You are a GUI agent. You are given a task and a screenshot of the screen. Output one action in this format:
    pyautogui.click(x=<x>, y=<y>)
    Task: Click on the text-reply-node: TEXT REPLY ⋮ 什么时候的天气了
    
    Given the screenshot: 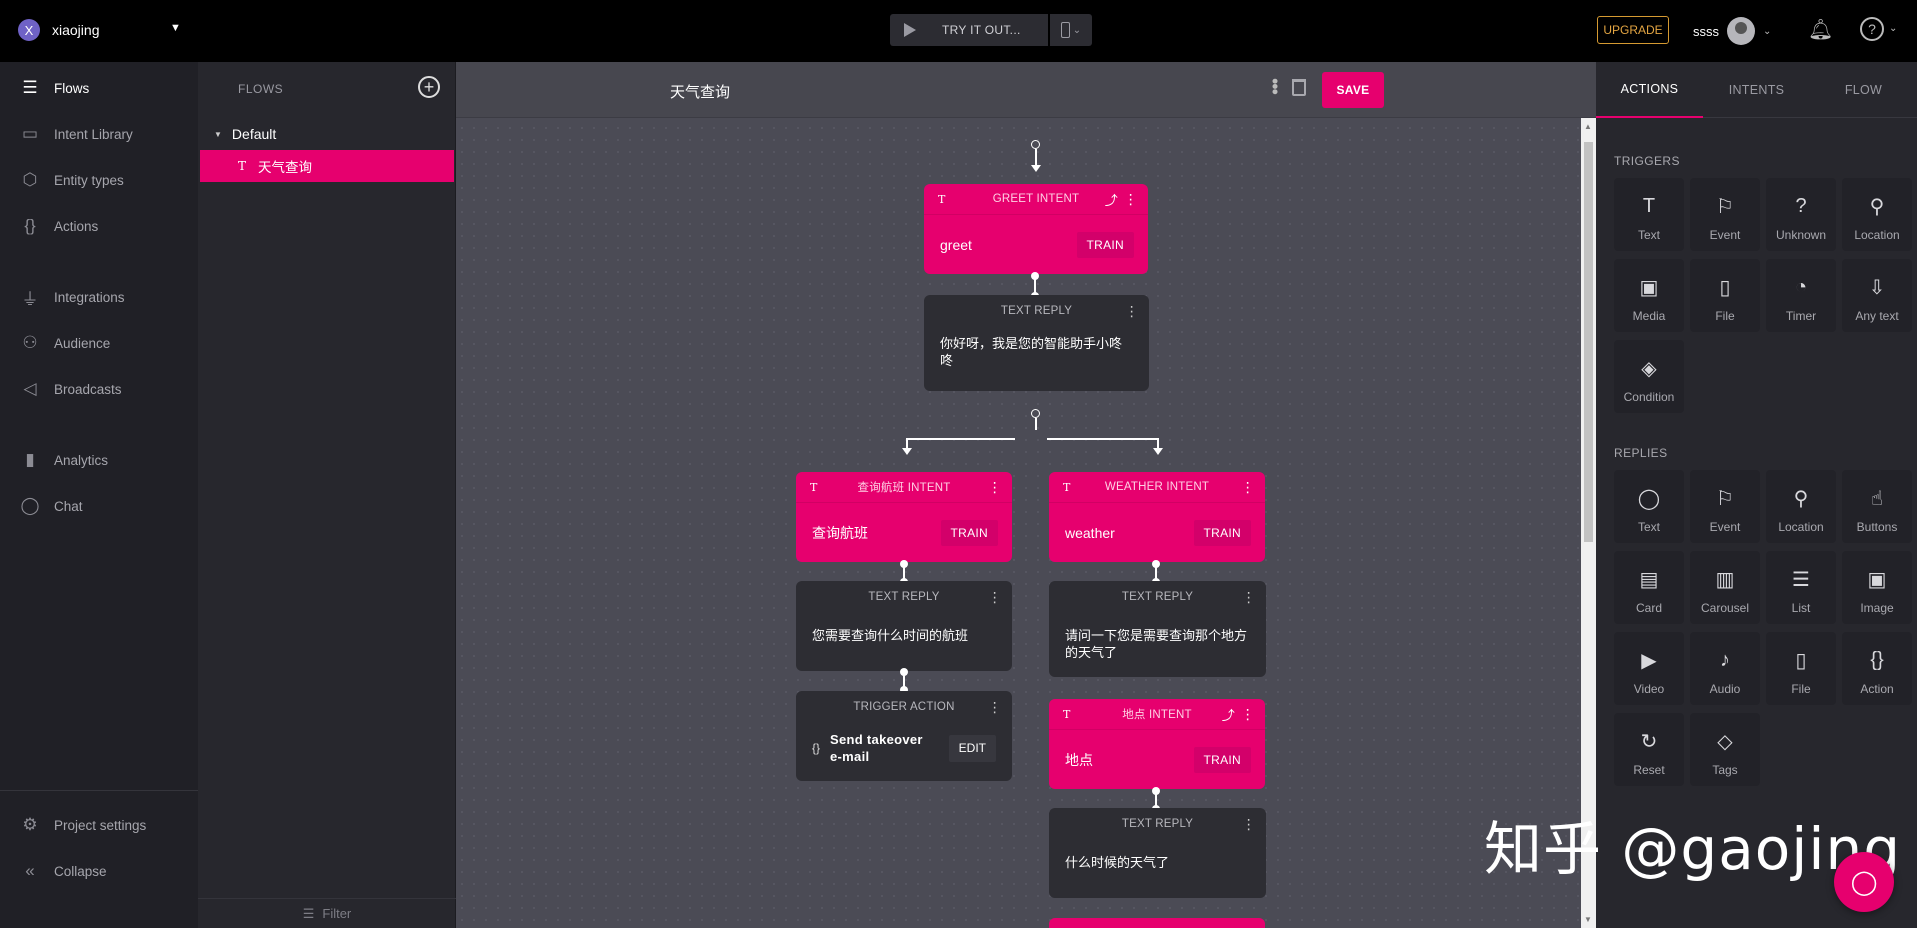 What is the action you would take?
    pyautogui.click(x=1157, y=853)
    